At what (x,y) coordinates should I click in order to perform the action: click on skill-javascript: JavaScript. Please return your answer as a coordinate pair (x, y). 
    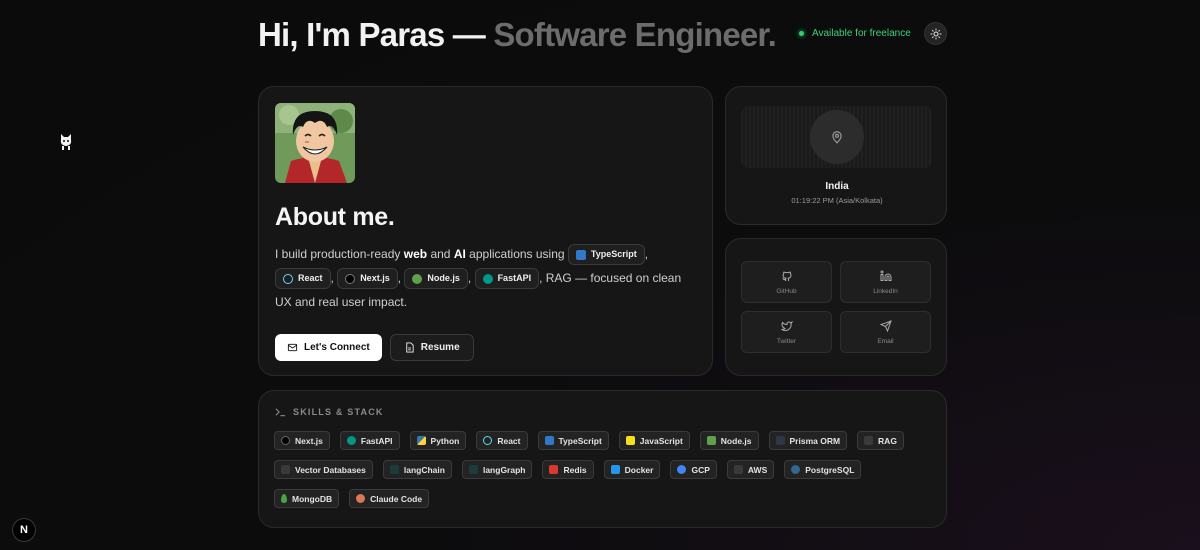
    Looking at the image, I should click on (654, 440).